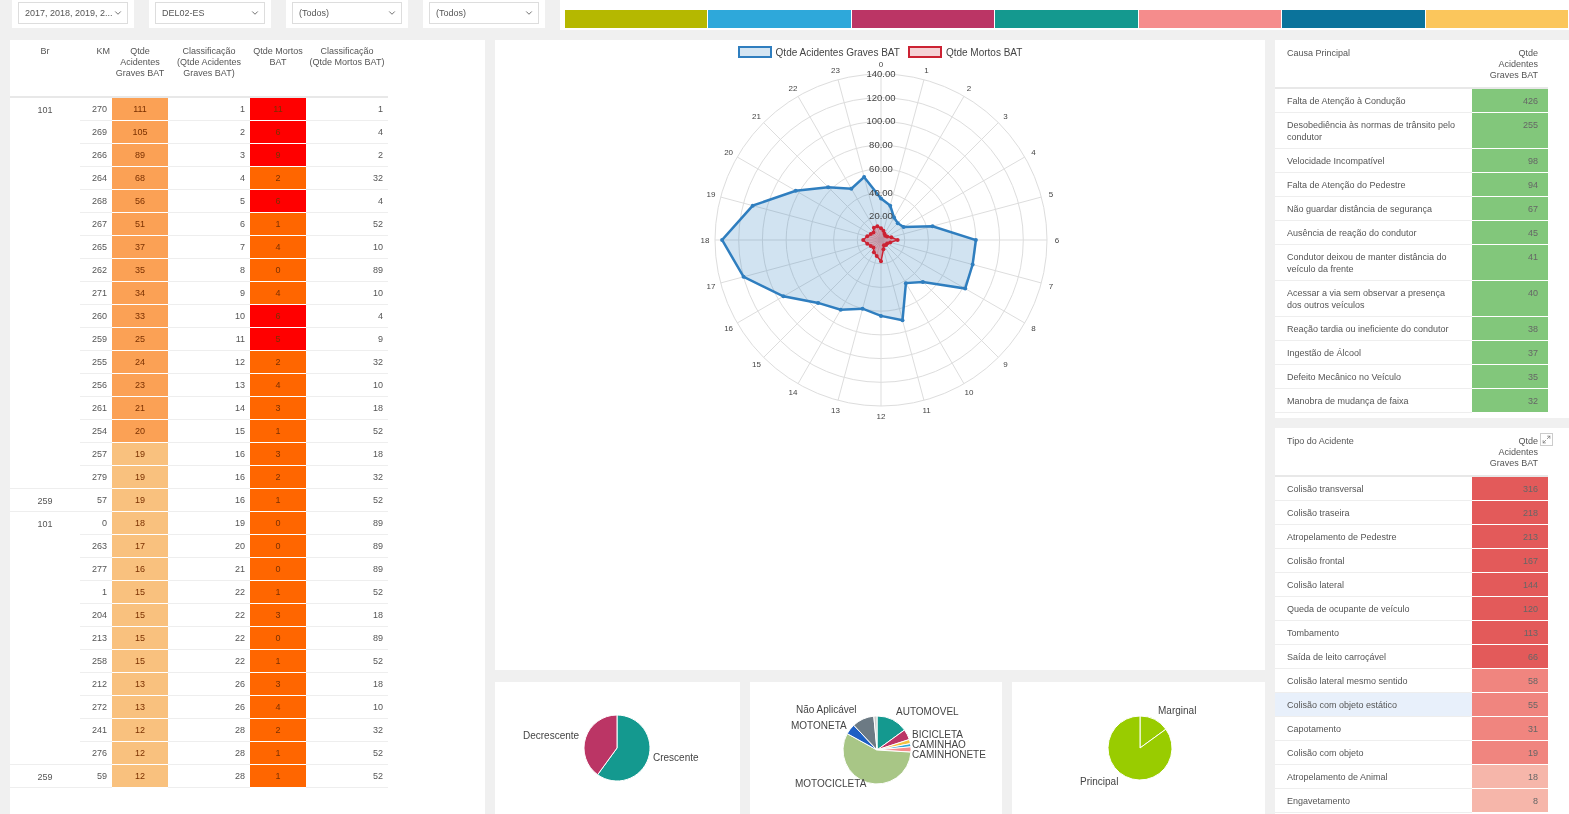  Describe the element at coordinates (140, 477) in the screenshot. I see `table-cell: 19` at that location.